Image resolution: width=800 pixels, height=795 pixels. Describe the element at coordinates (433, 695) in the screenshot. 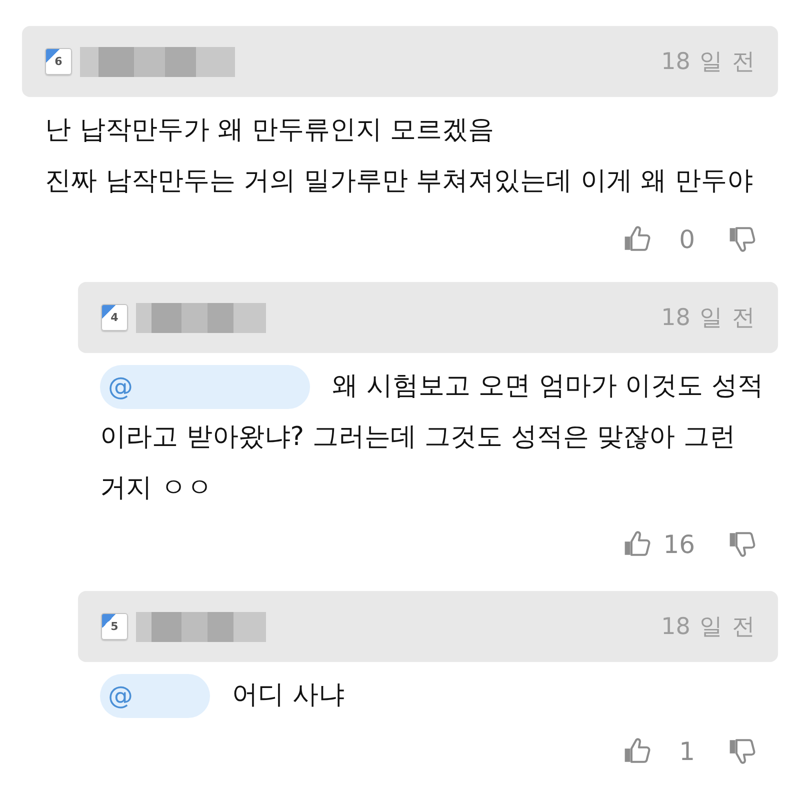

I see `reply-text: @ 어디 사냐` at that location.